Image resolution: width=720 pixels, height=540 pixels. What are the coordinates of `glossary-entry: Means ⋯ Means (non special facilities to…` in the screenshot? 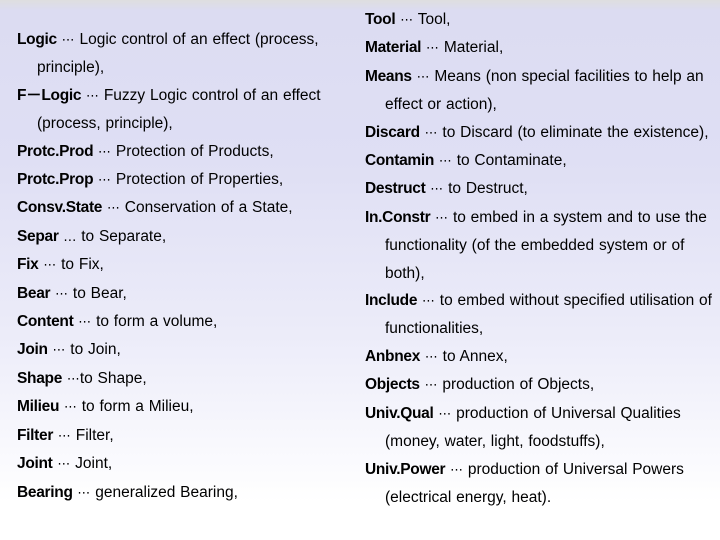 It's located at (542, 91).